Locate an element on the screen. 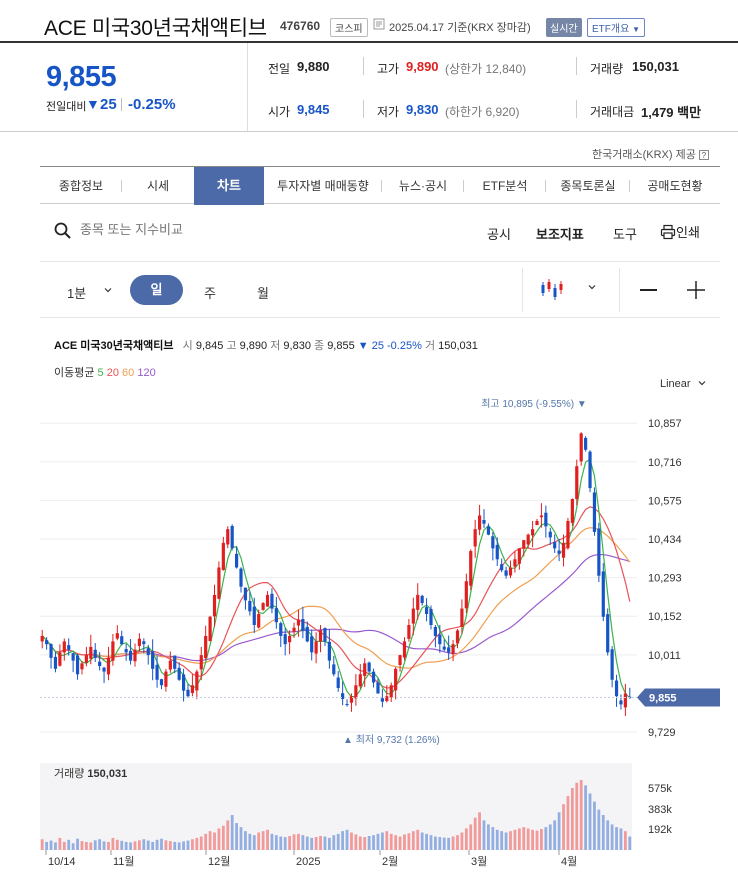 This screenshot has width=738, height=884. tab-chart: 차트 is located at coordinates (229, 186).